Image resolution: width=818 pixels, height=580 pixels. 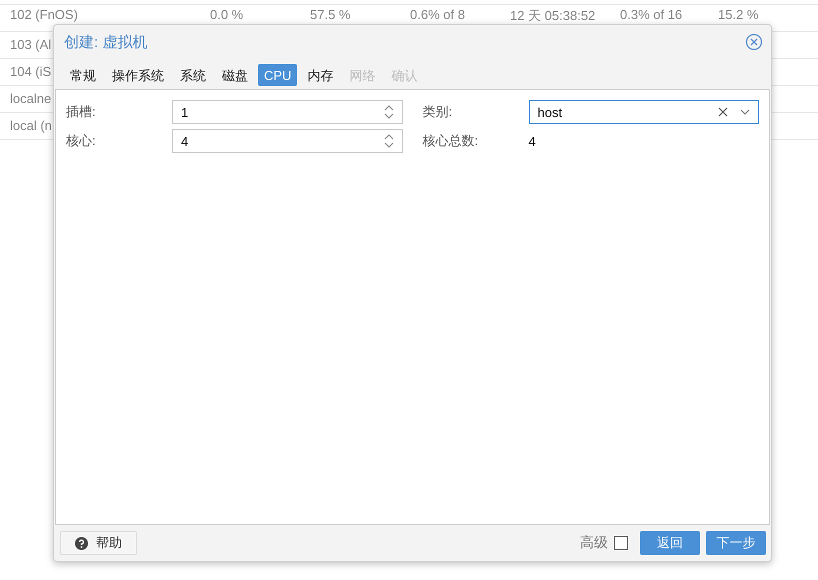 What do you see at coordinates (643, 112) in the screenshot?
I see `combo-field: host` at bounding box center [643, 112].